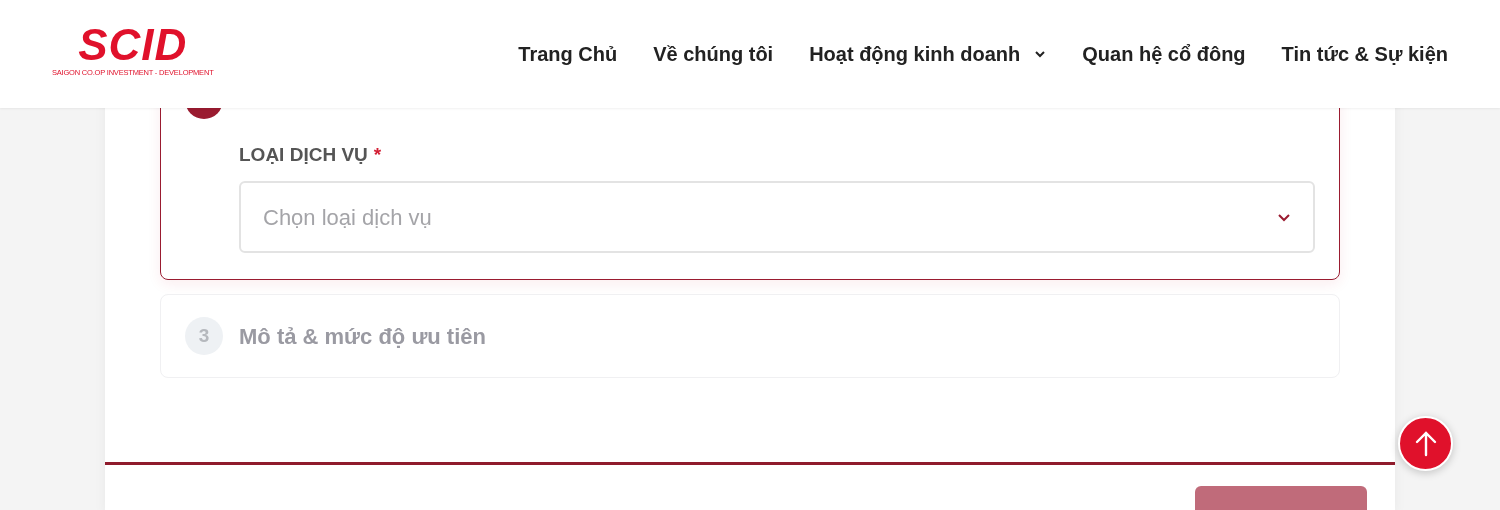 This screenshot has width=1500, height=510. I want to click on step-number: 3, so click(204, 336).